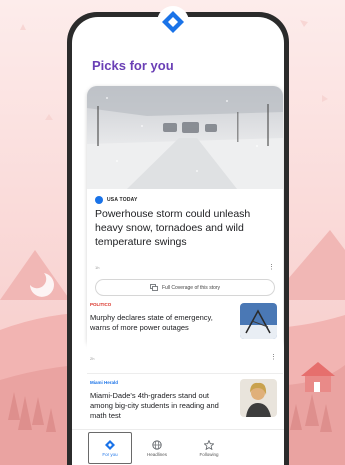  I want to click on nav-following: Following, so click(209, 448).